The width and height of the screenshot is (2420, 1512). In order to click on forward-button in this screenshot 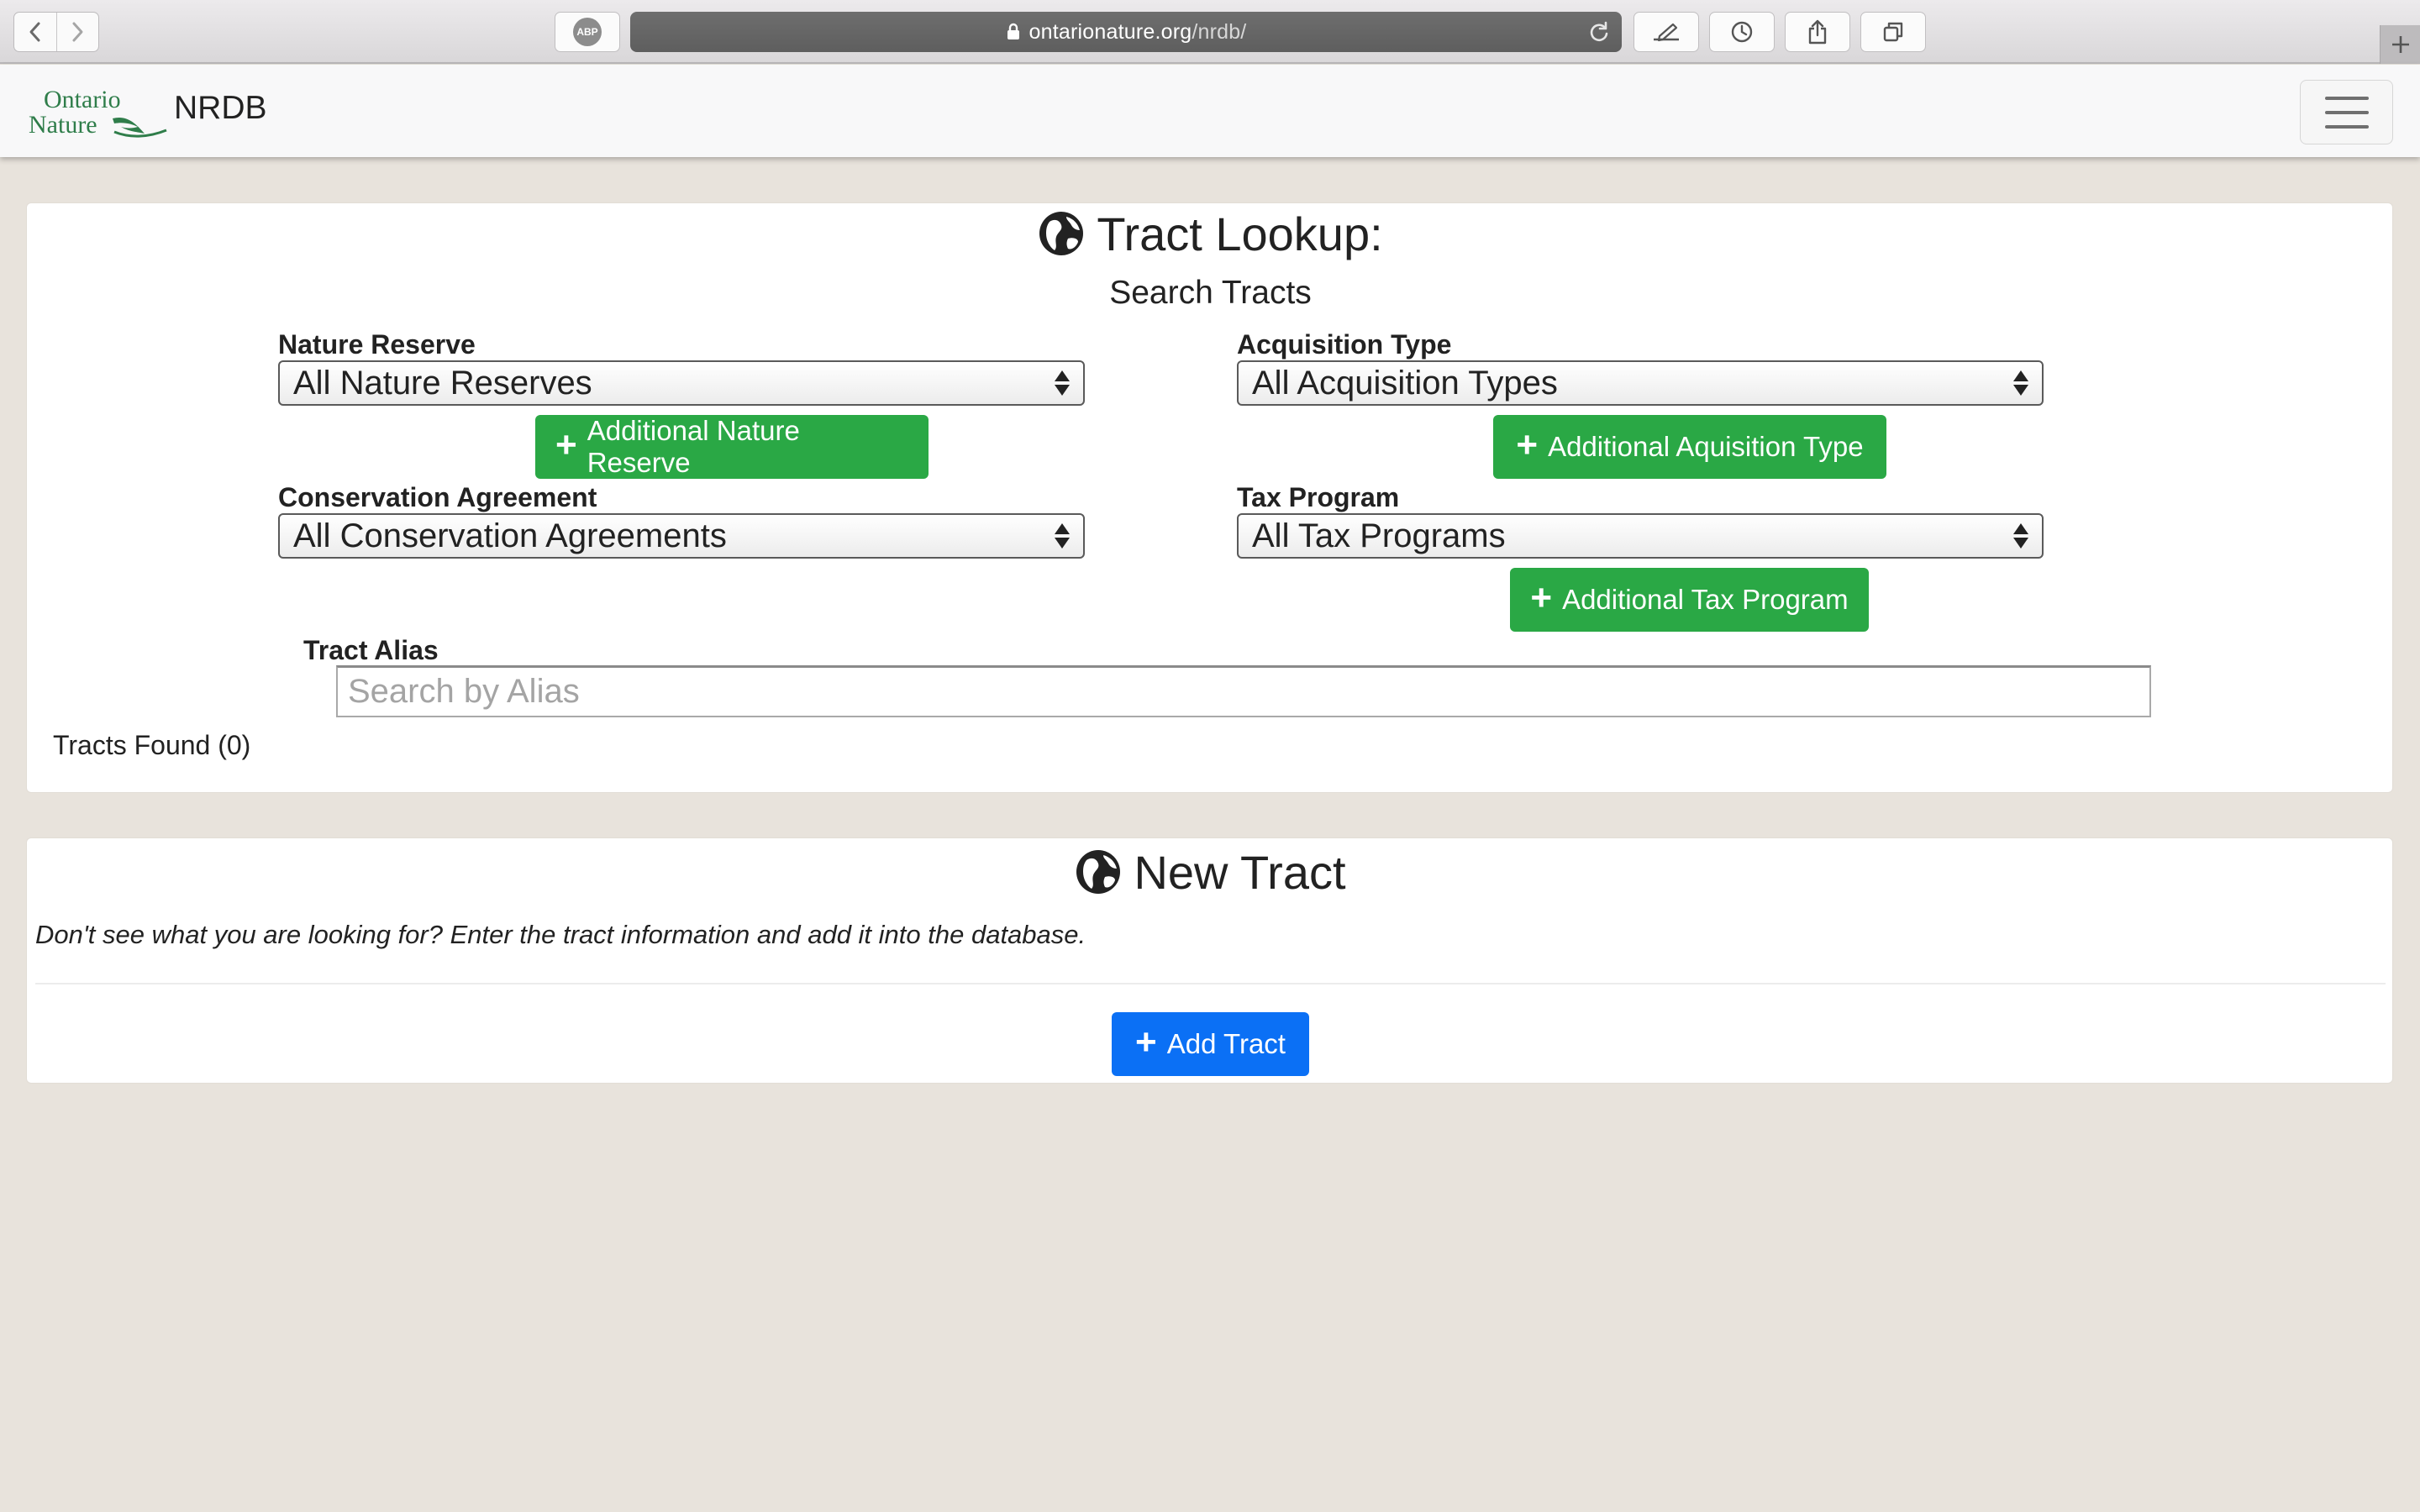, I will do `click(78, 32)`.